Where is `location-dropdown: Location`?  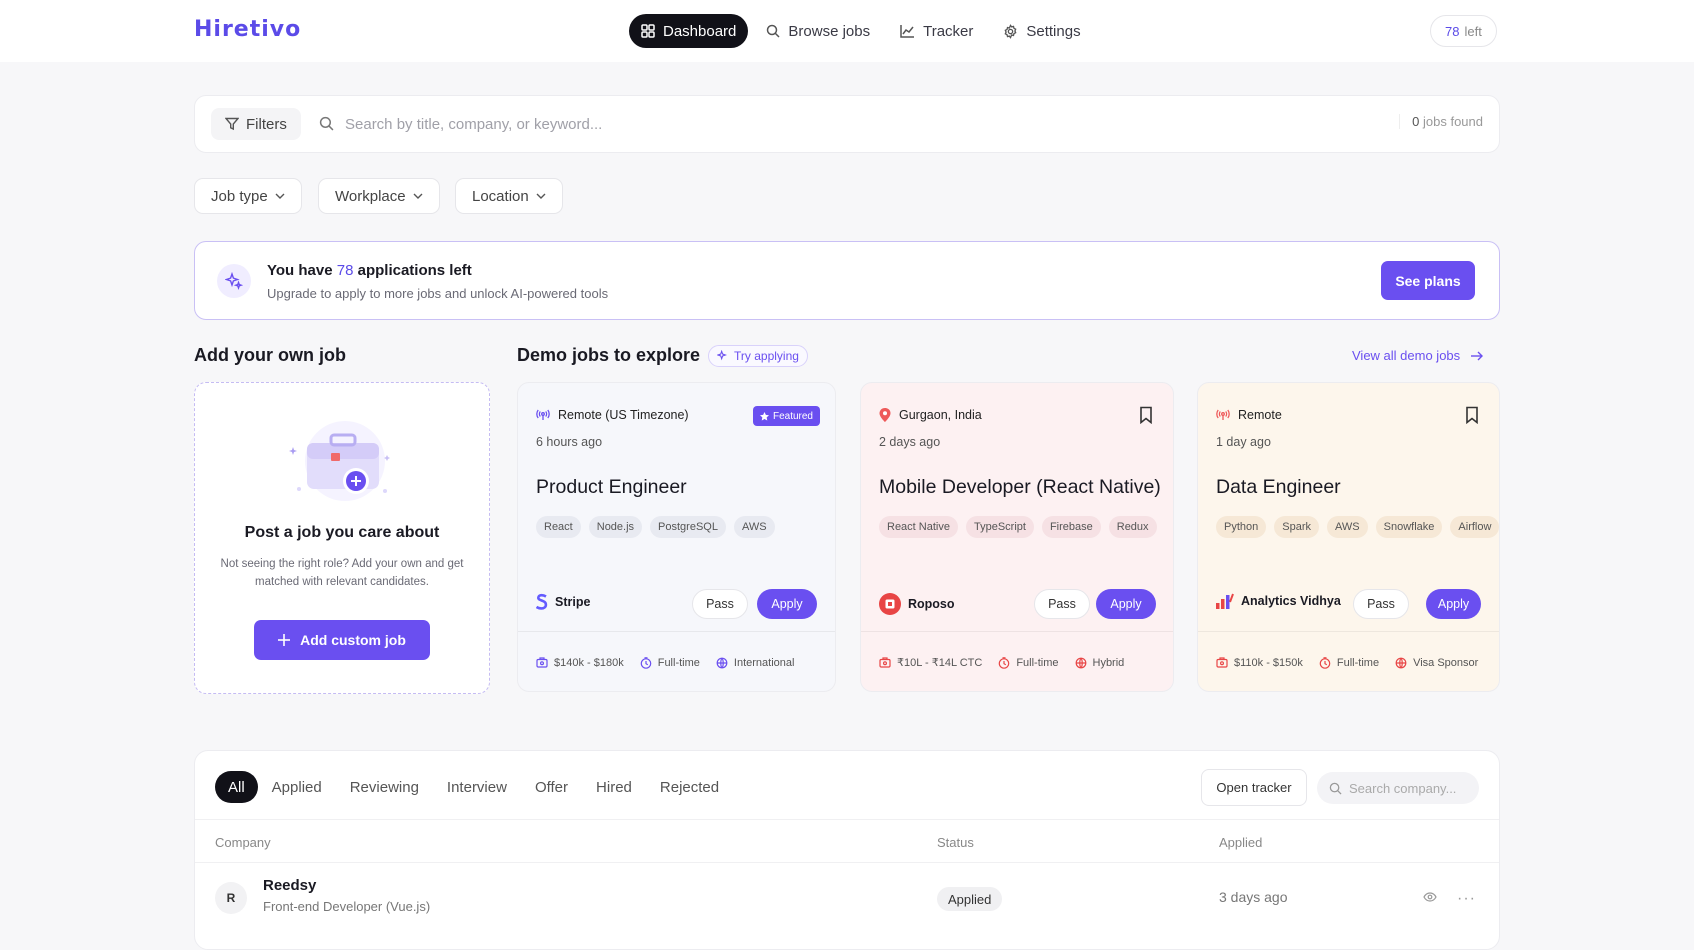 location-dropdown: Location is located at coordinates (509, 196).